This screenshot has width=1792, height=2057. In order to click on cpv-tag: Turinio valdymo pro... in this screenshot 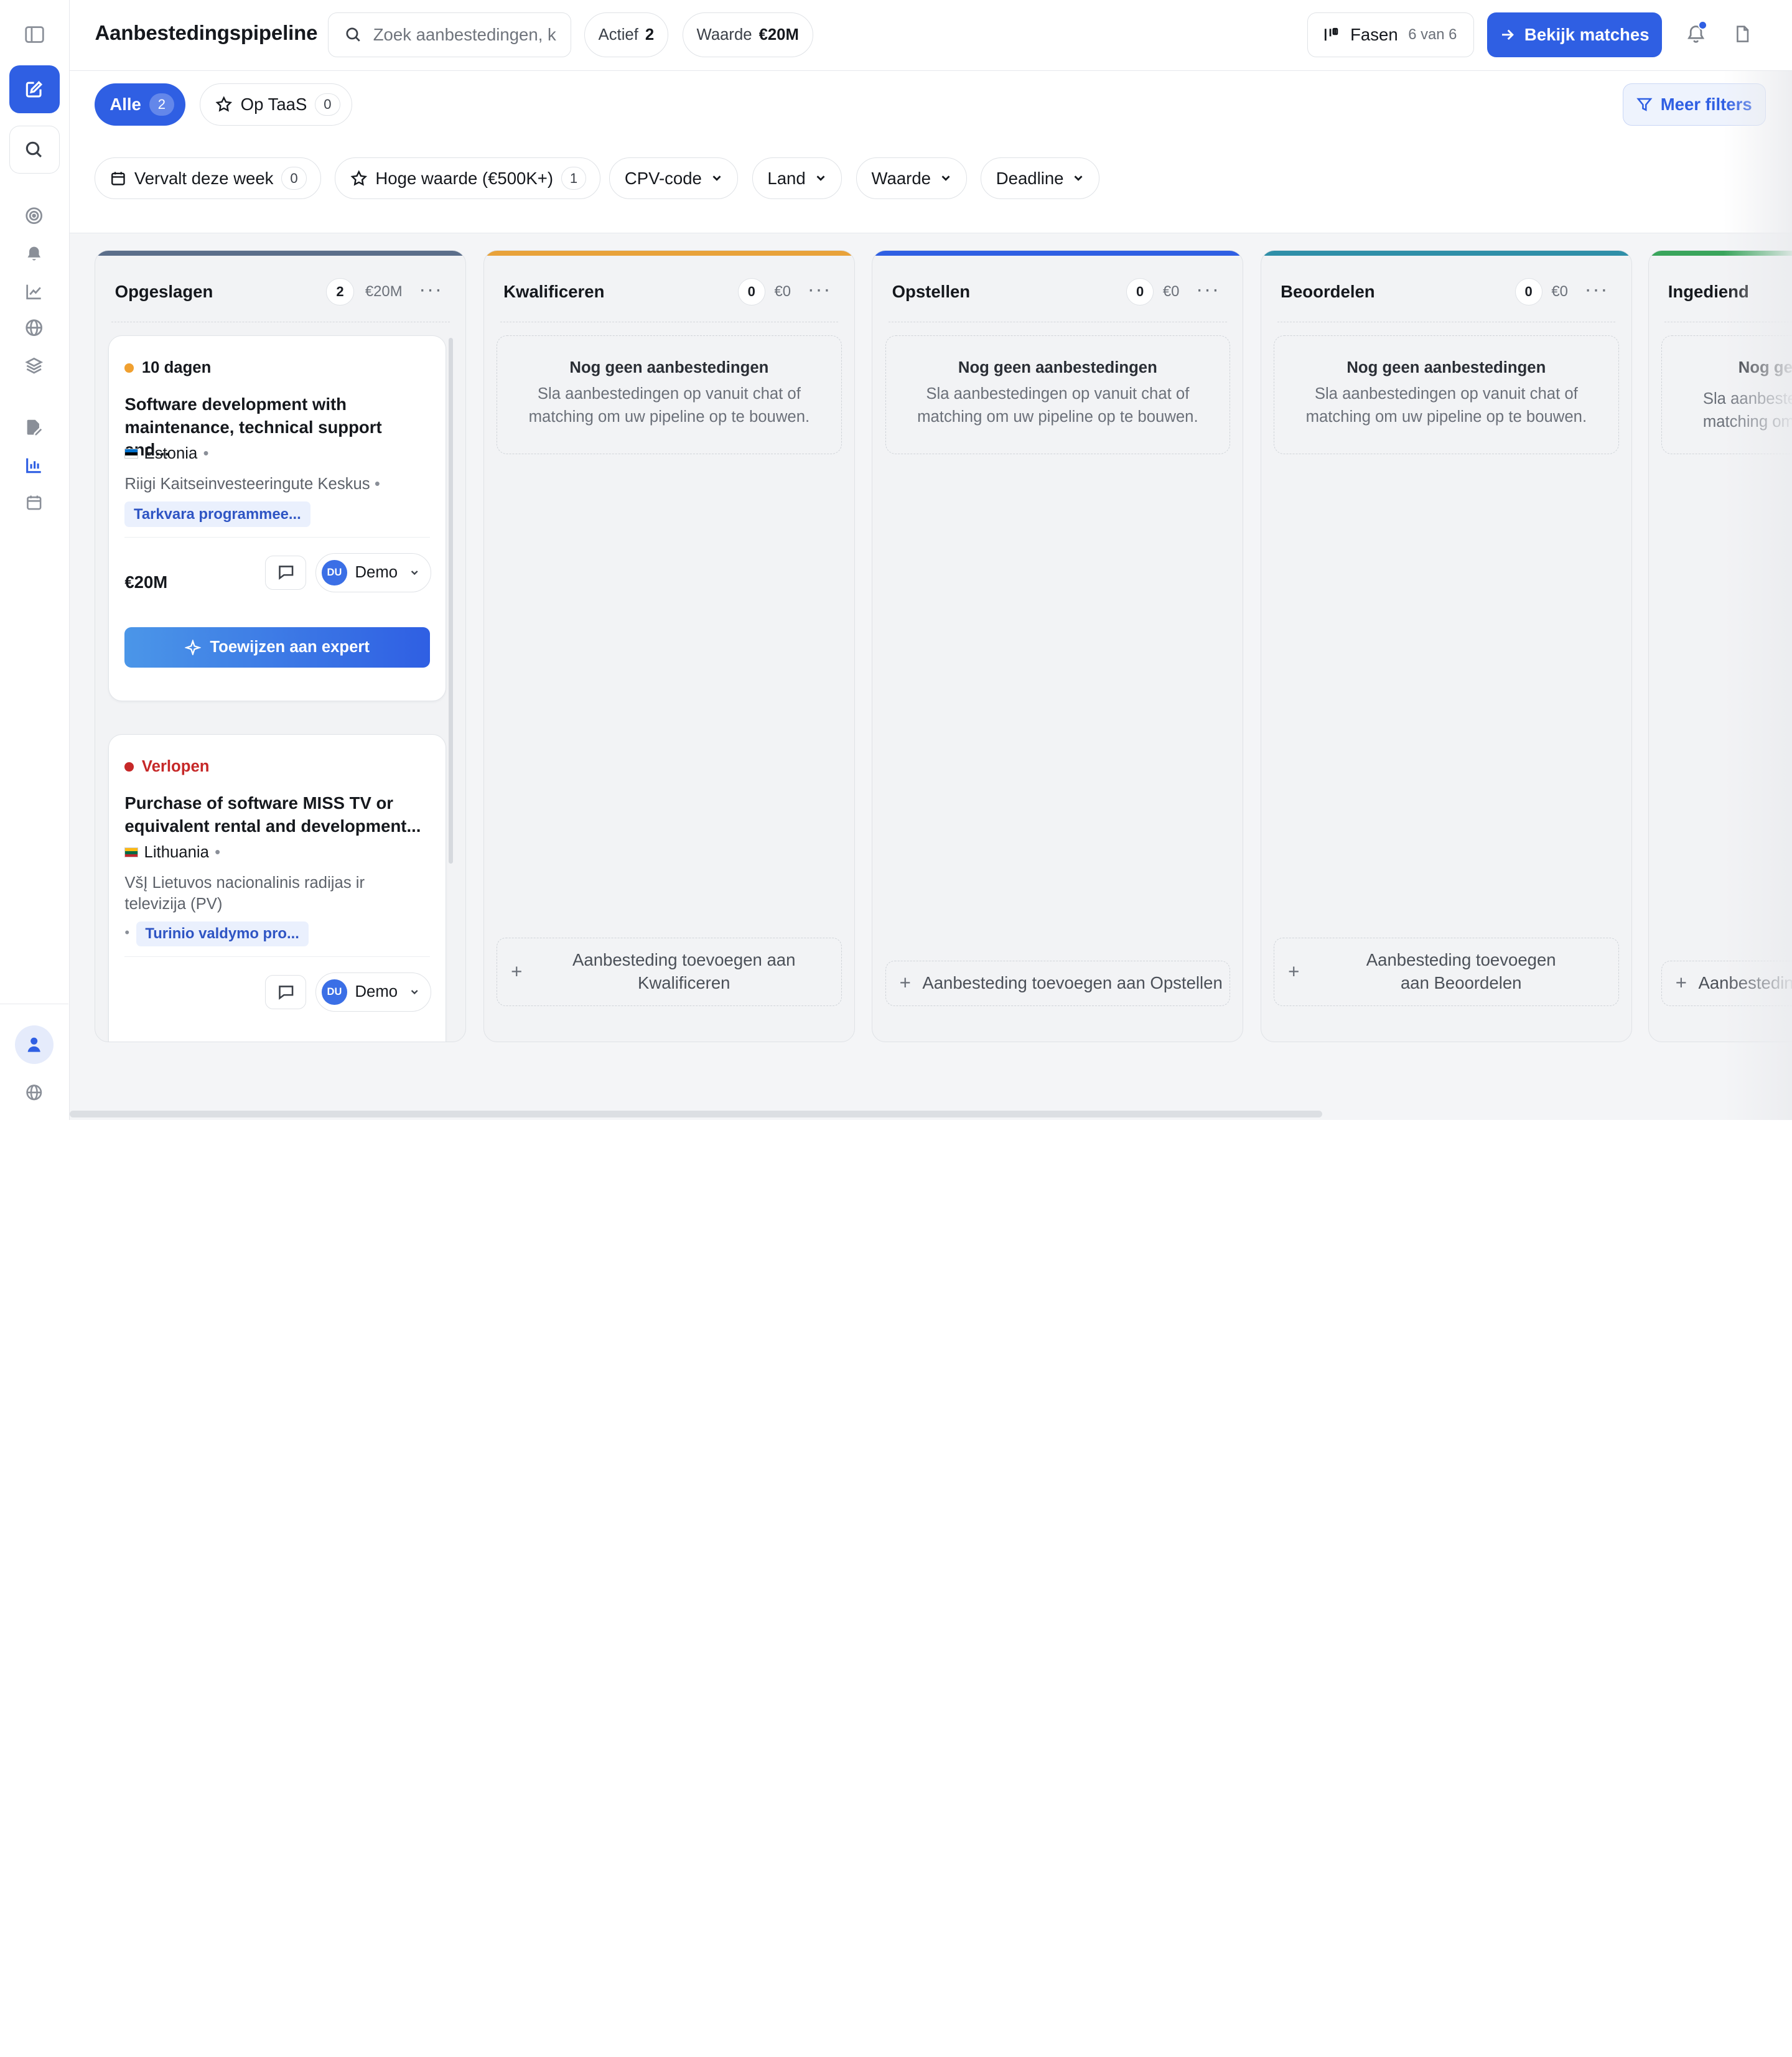, I will do `click(222, 933)`.